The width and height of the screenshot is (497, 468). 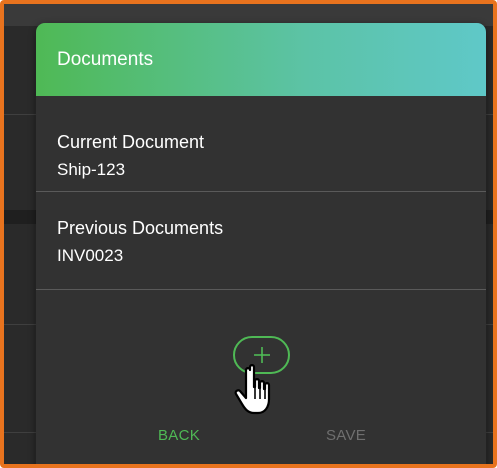 I want to click on previous-documents-label: Previous Documents, so click(x=140, y=228).